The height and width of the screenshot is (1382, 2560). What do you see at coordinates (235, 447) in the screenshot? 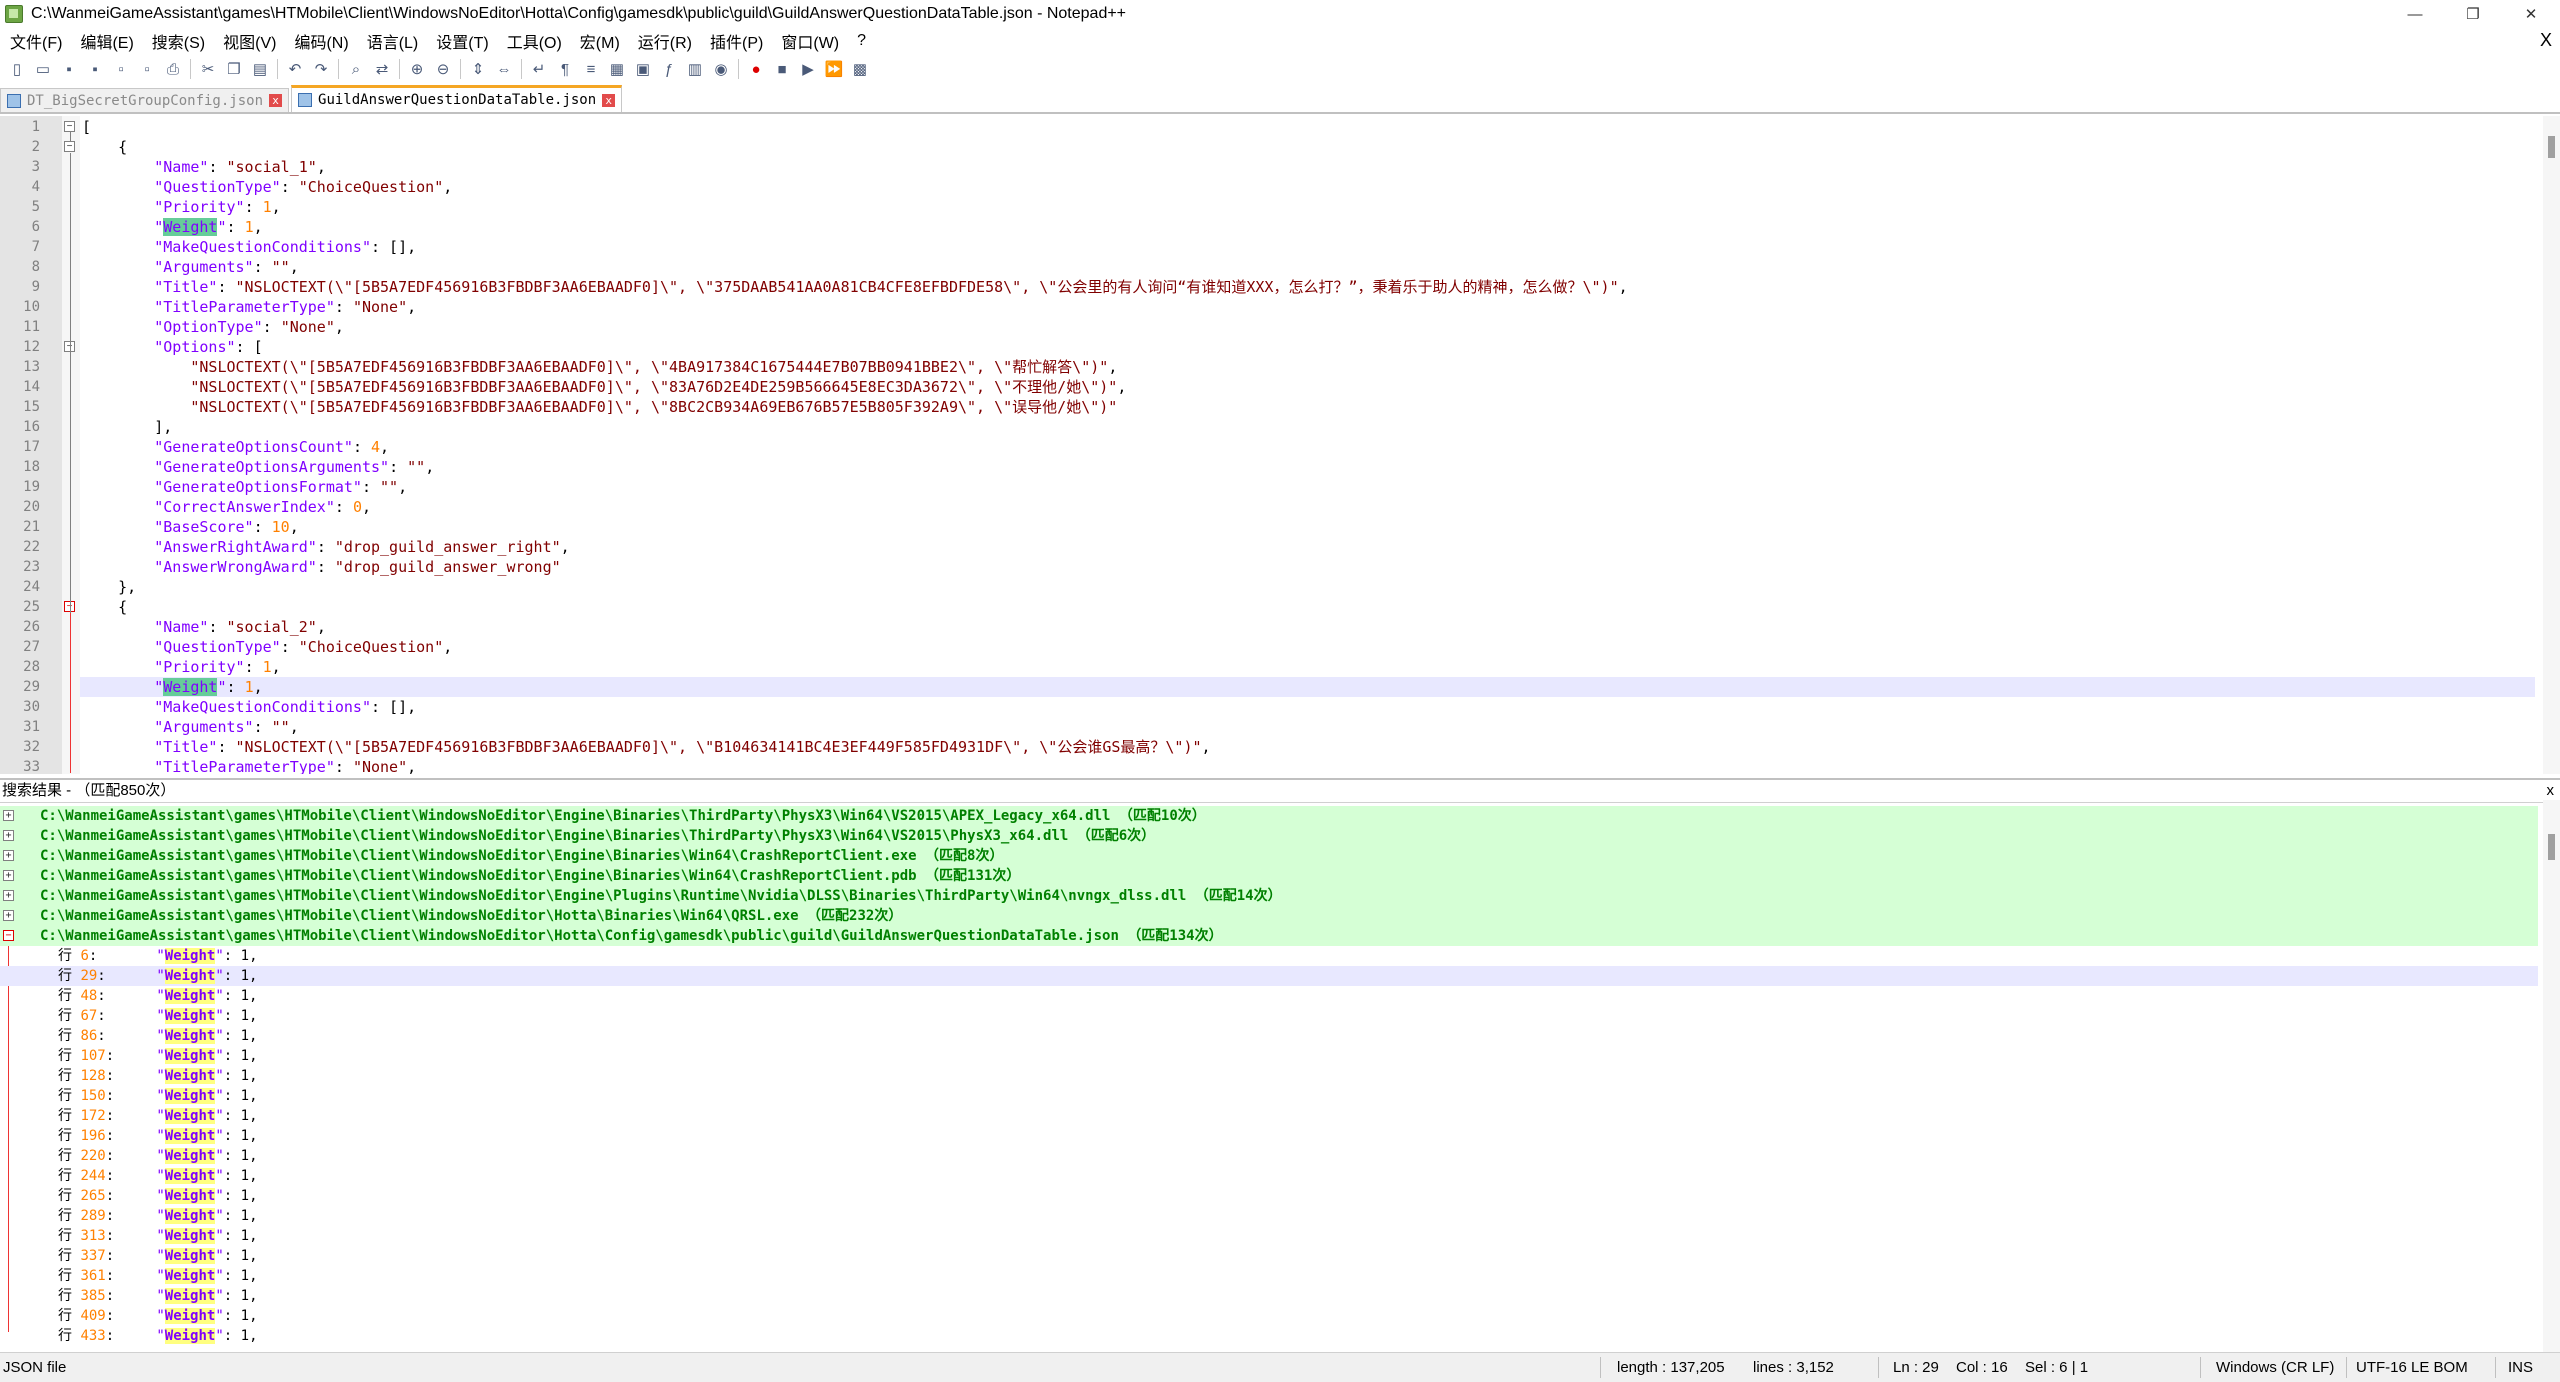
I see `code-line: "GenerateOptionsCount": 4,` at bounding box center [235, 447].